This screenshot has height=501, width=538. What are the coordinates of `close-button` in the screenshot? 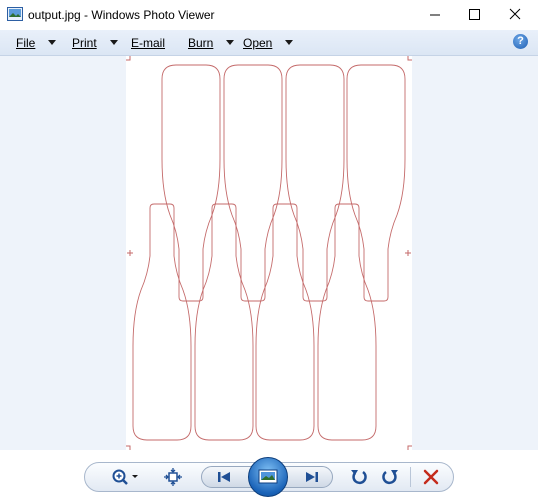 It's located at (515, 15).